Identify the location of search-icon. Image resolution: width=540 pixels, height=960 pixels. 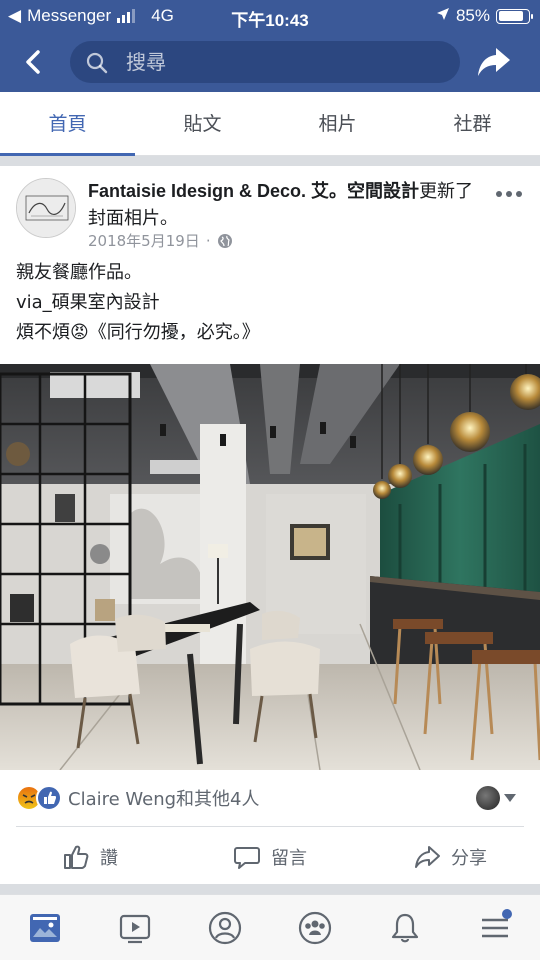
(97, 63).